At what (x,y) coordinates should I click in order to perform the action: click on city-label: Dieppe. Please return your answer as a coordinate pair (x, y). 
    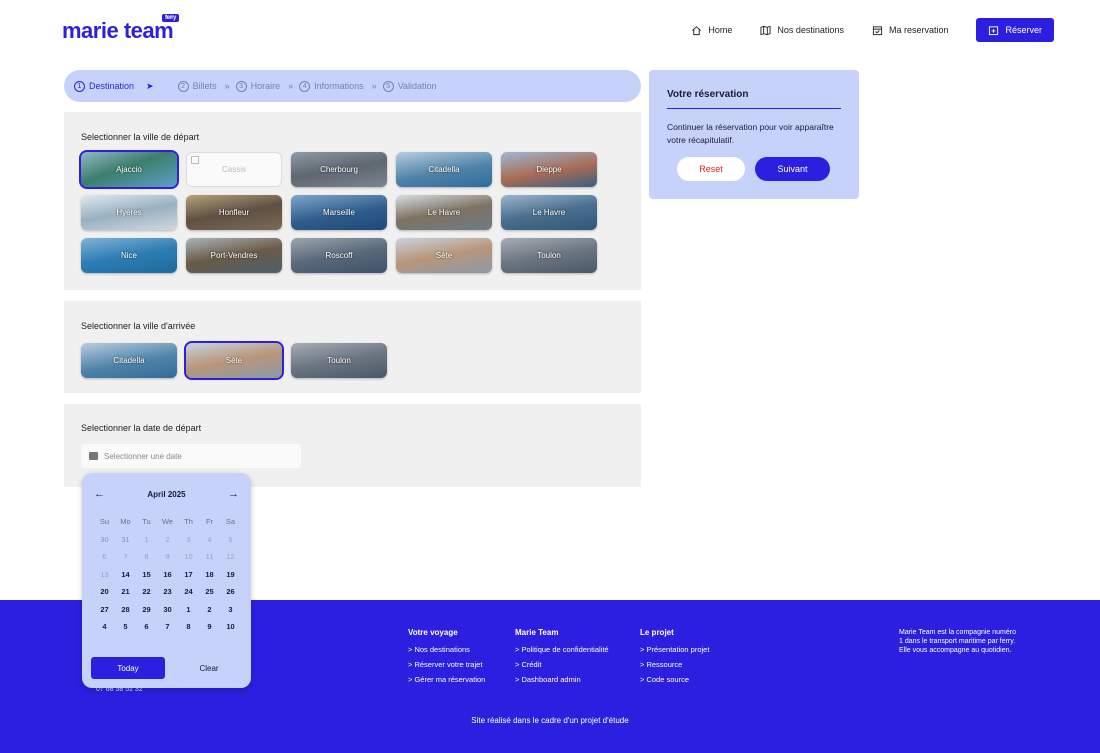
    Looking at the image, I should click on (549, 169).